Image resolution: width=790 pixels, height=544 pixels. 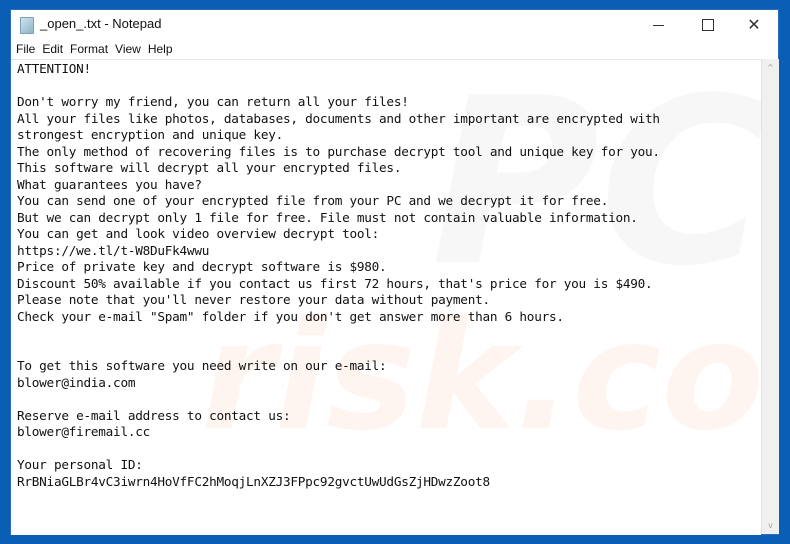 What do you see at coordinates (150, 134) in the screenshot?
I see `text-line: strongest encryption and unique key.` at bounding box center [150, 134].